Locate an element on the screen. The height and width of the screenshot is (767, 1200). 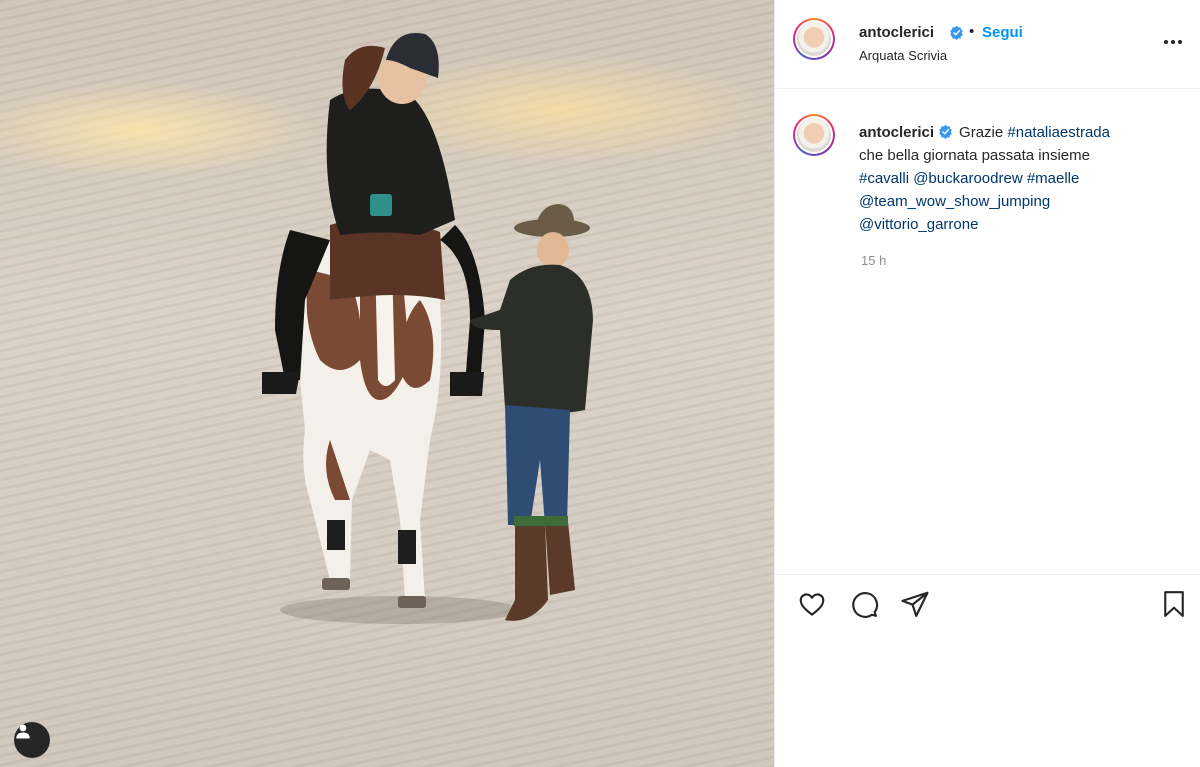
caption-author-username: antoclerici is located at coordinates (896, 132).